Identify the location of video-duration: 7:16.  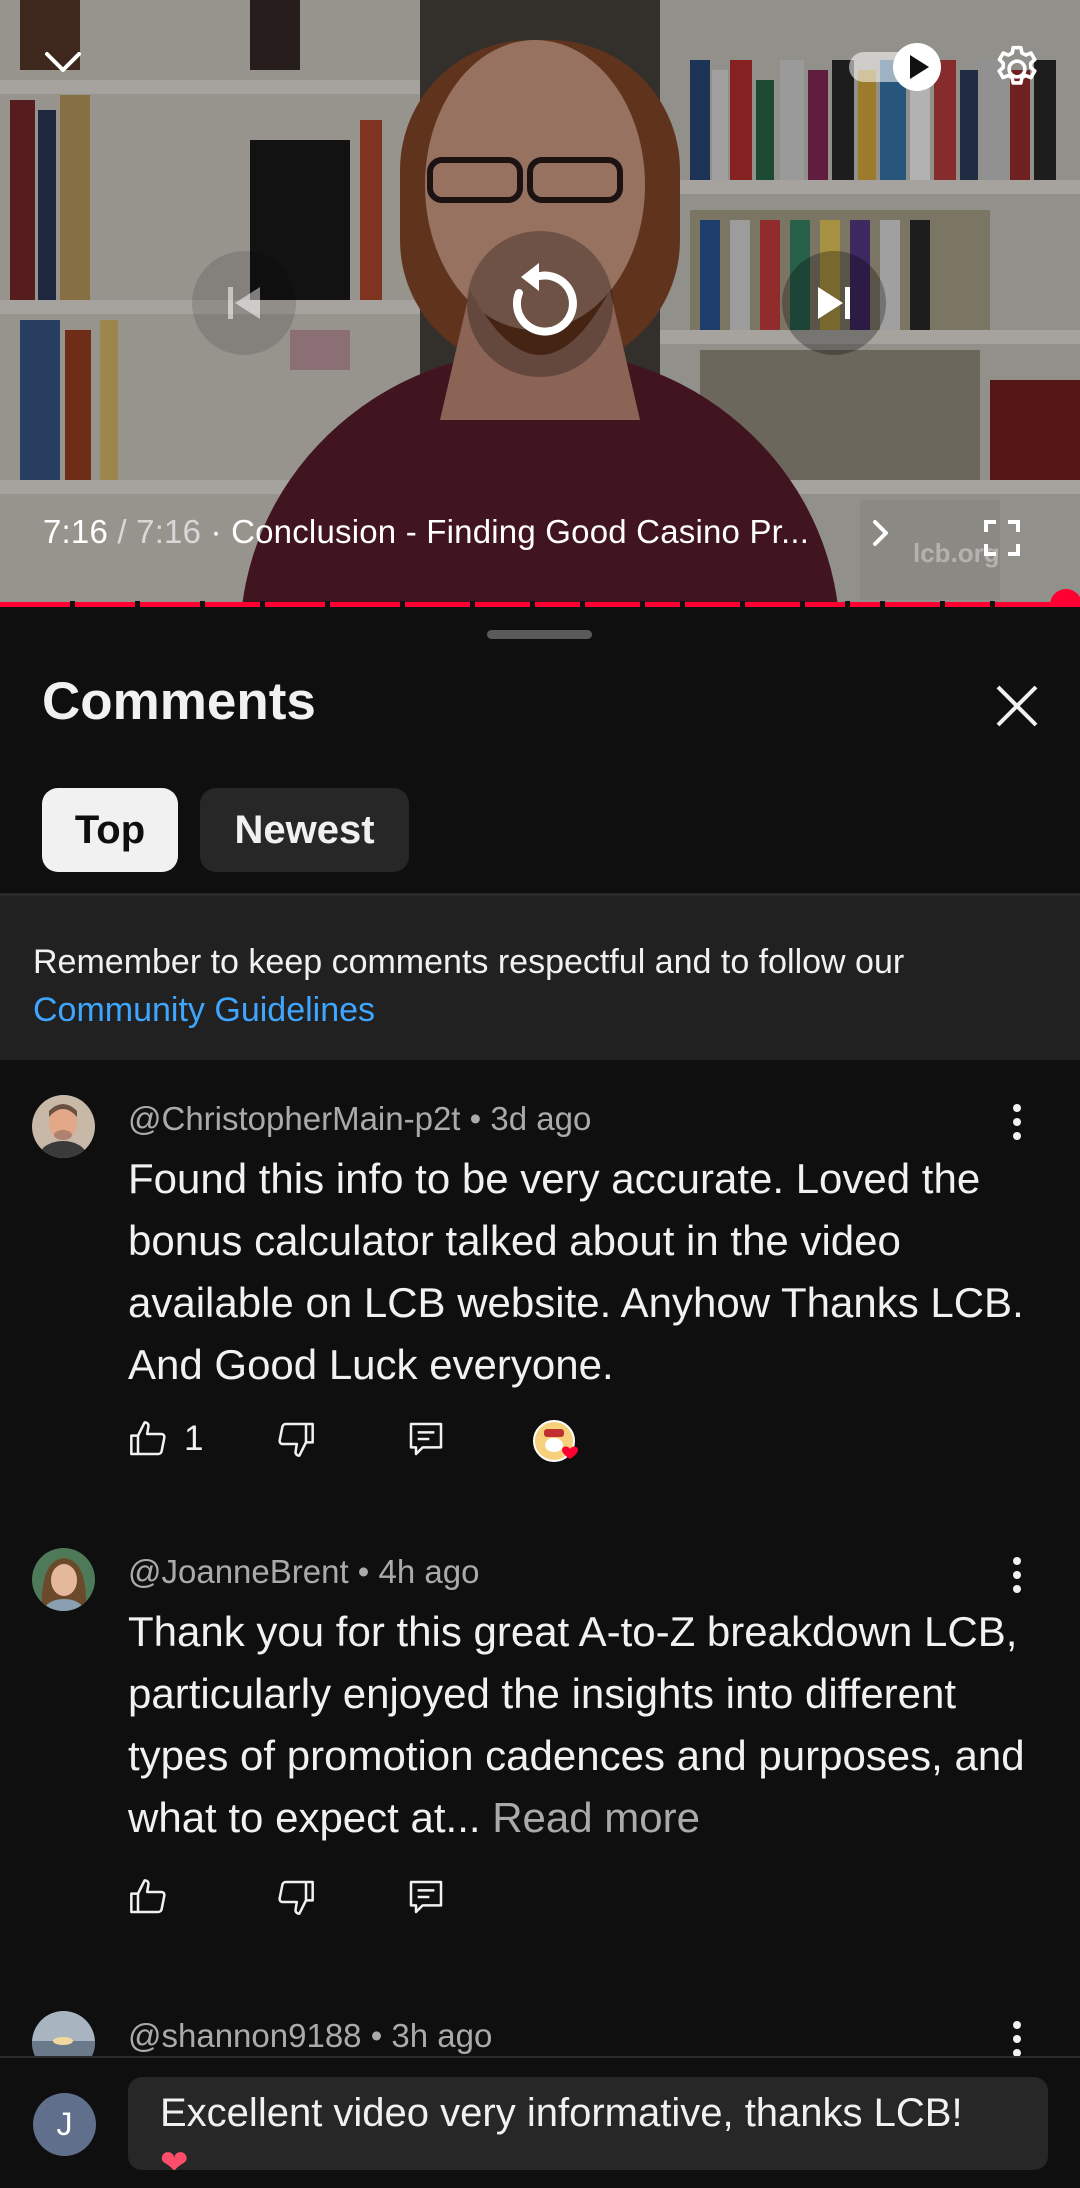
(169, 531).